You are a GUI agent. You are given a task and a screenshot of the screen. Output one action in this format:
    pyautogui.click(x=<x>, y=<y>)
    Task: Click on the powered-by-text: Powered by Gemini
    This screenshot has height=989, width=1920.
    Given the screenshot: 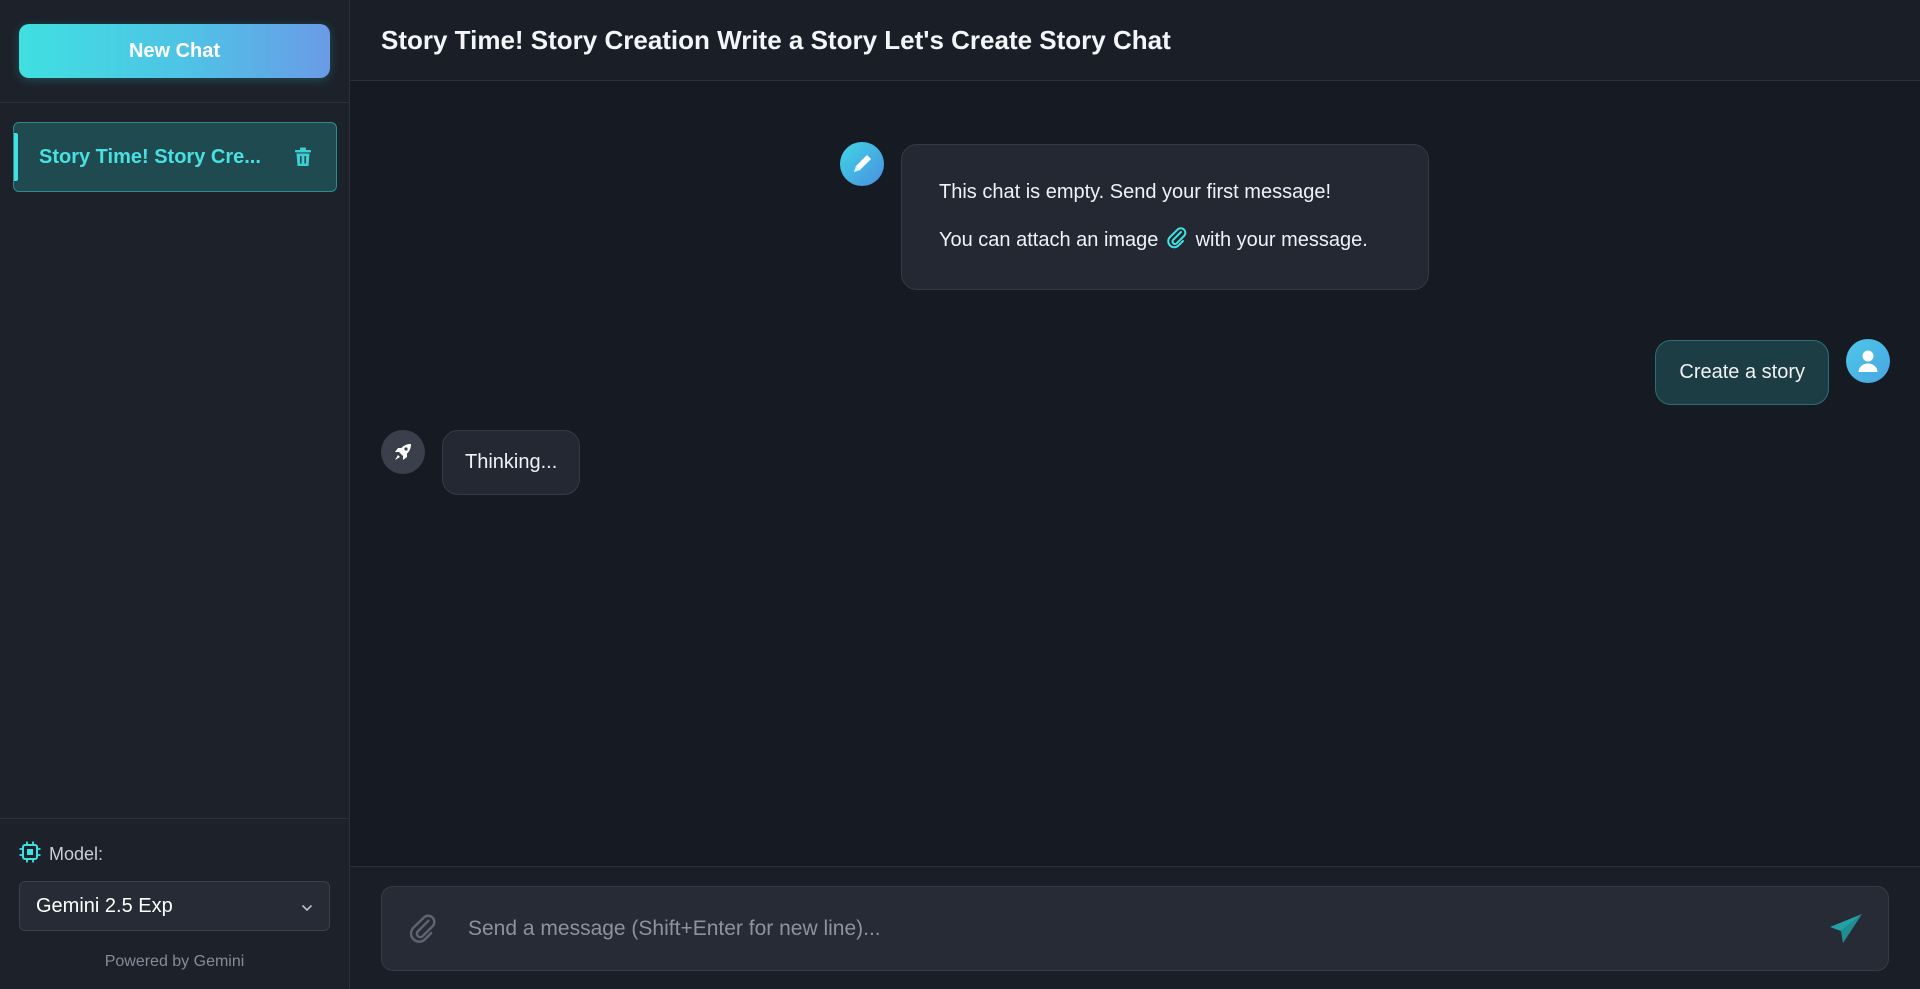 What is the action you would take?
    pyautogui.click(x=174, y=961)
    